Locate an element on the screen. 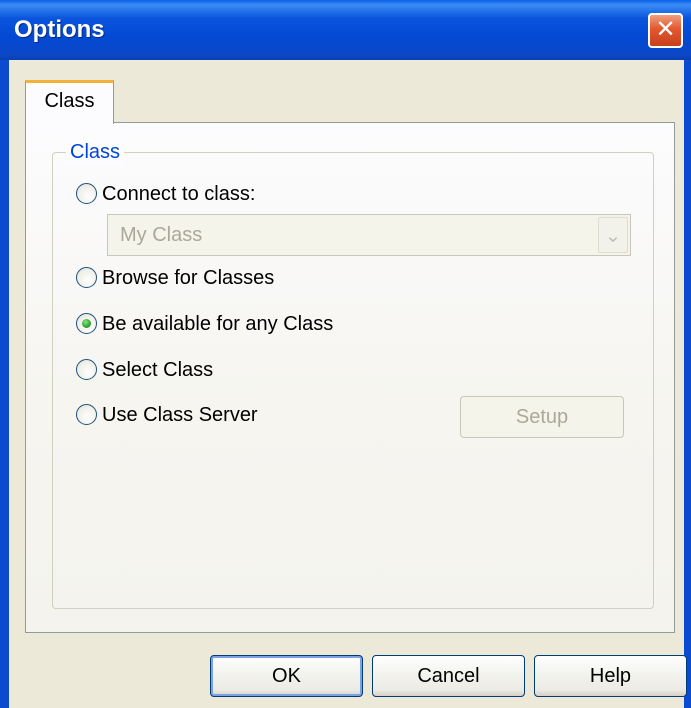 The height and width of the screenshot is (708, 691). help-button: Help is located at coordinates (610, 676).